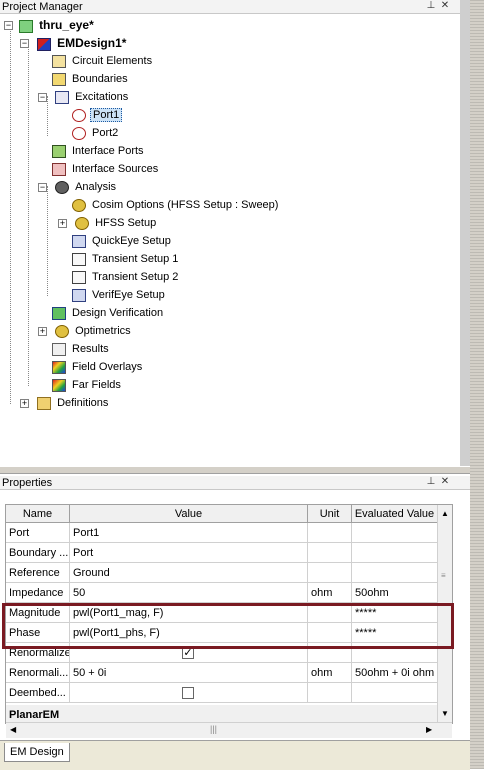  Describe the element at coordinates (79, 205) in the screenshot. I see `cosim-gear-icon` at that location.